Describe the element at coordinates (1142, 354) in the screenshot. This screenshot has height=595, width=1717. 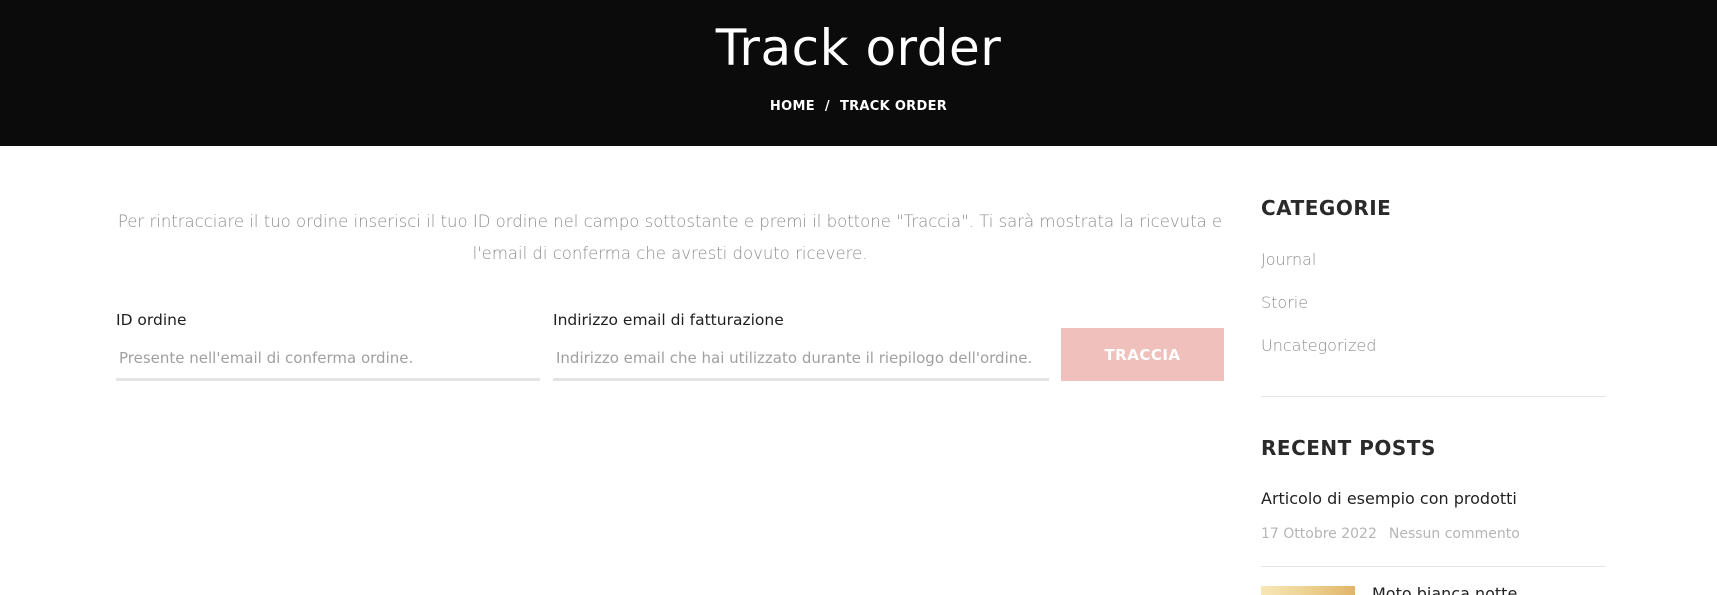
I see `track-button: TRACCIA` at that location.